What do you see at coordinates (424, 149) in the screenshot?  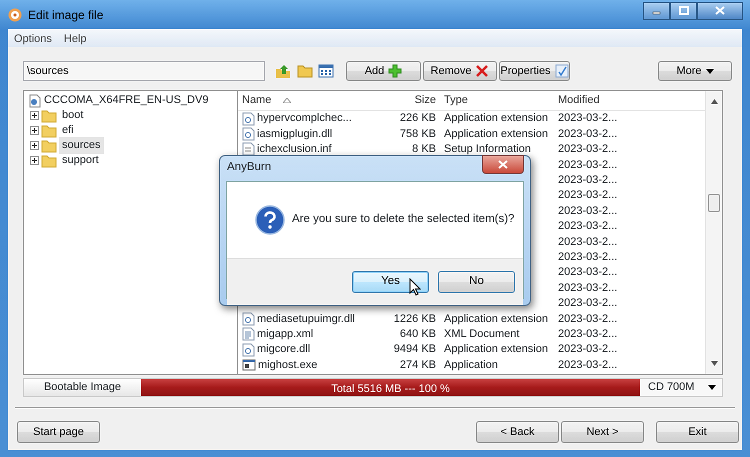 I see `file-size: 8 KB` at bounding box center [424, 149].